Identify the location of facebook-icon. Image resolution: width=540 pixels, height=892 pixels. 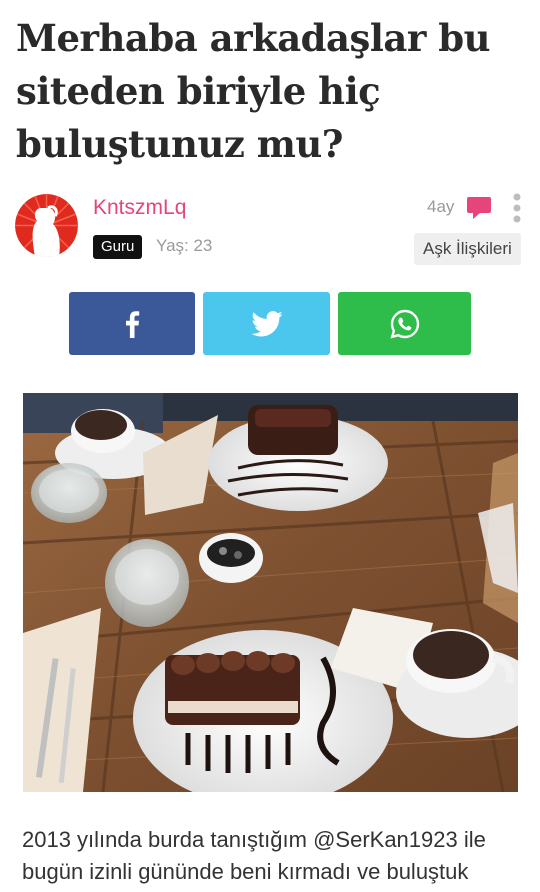
(133, 324).